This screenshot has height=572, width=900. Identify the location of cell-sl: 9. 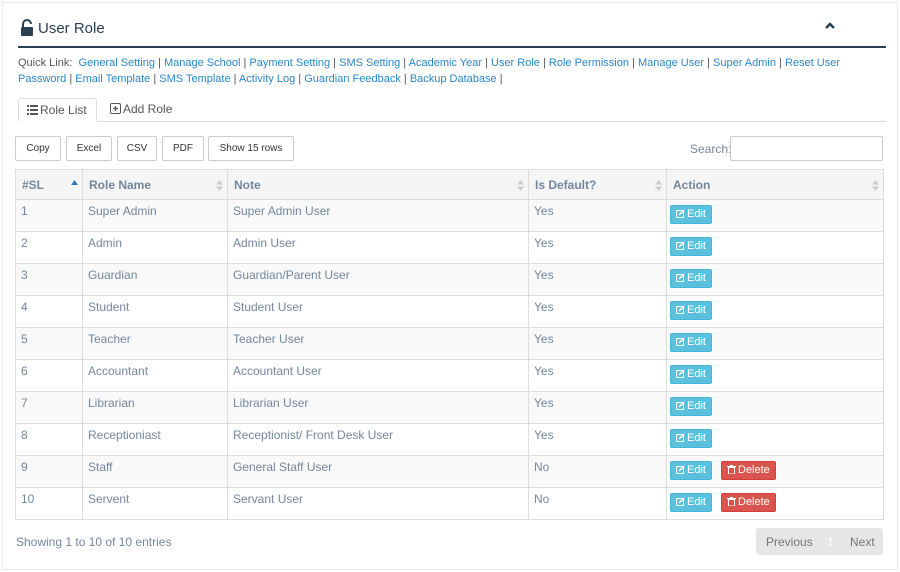
(49, 471).